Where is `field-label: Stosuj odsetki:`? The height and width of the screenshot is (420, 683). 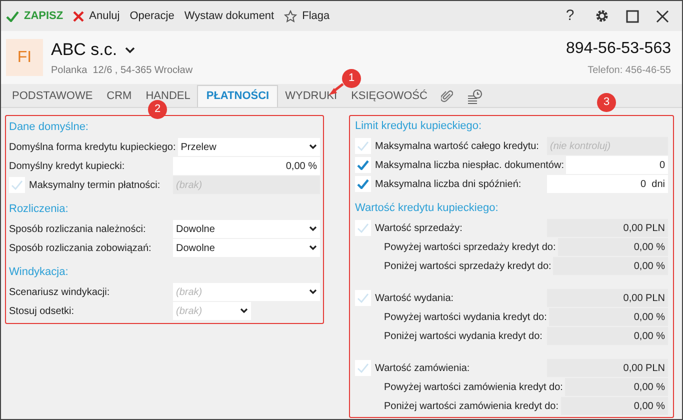 field-label: Stosuj odsetki: is located at coordinates (41, 311).